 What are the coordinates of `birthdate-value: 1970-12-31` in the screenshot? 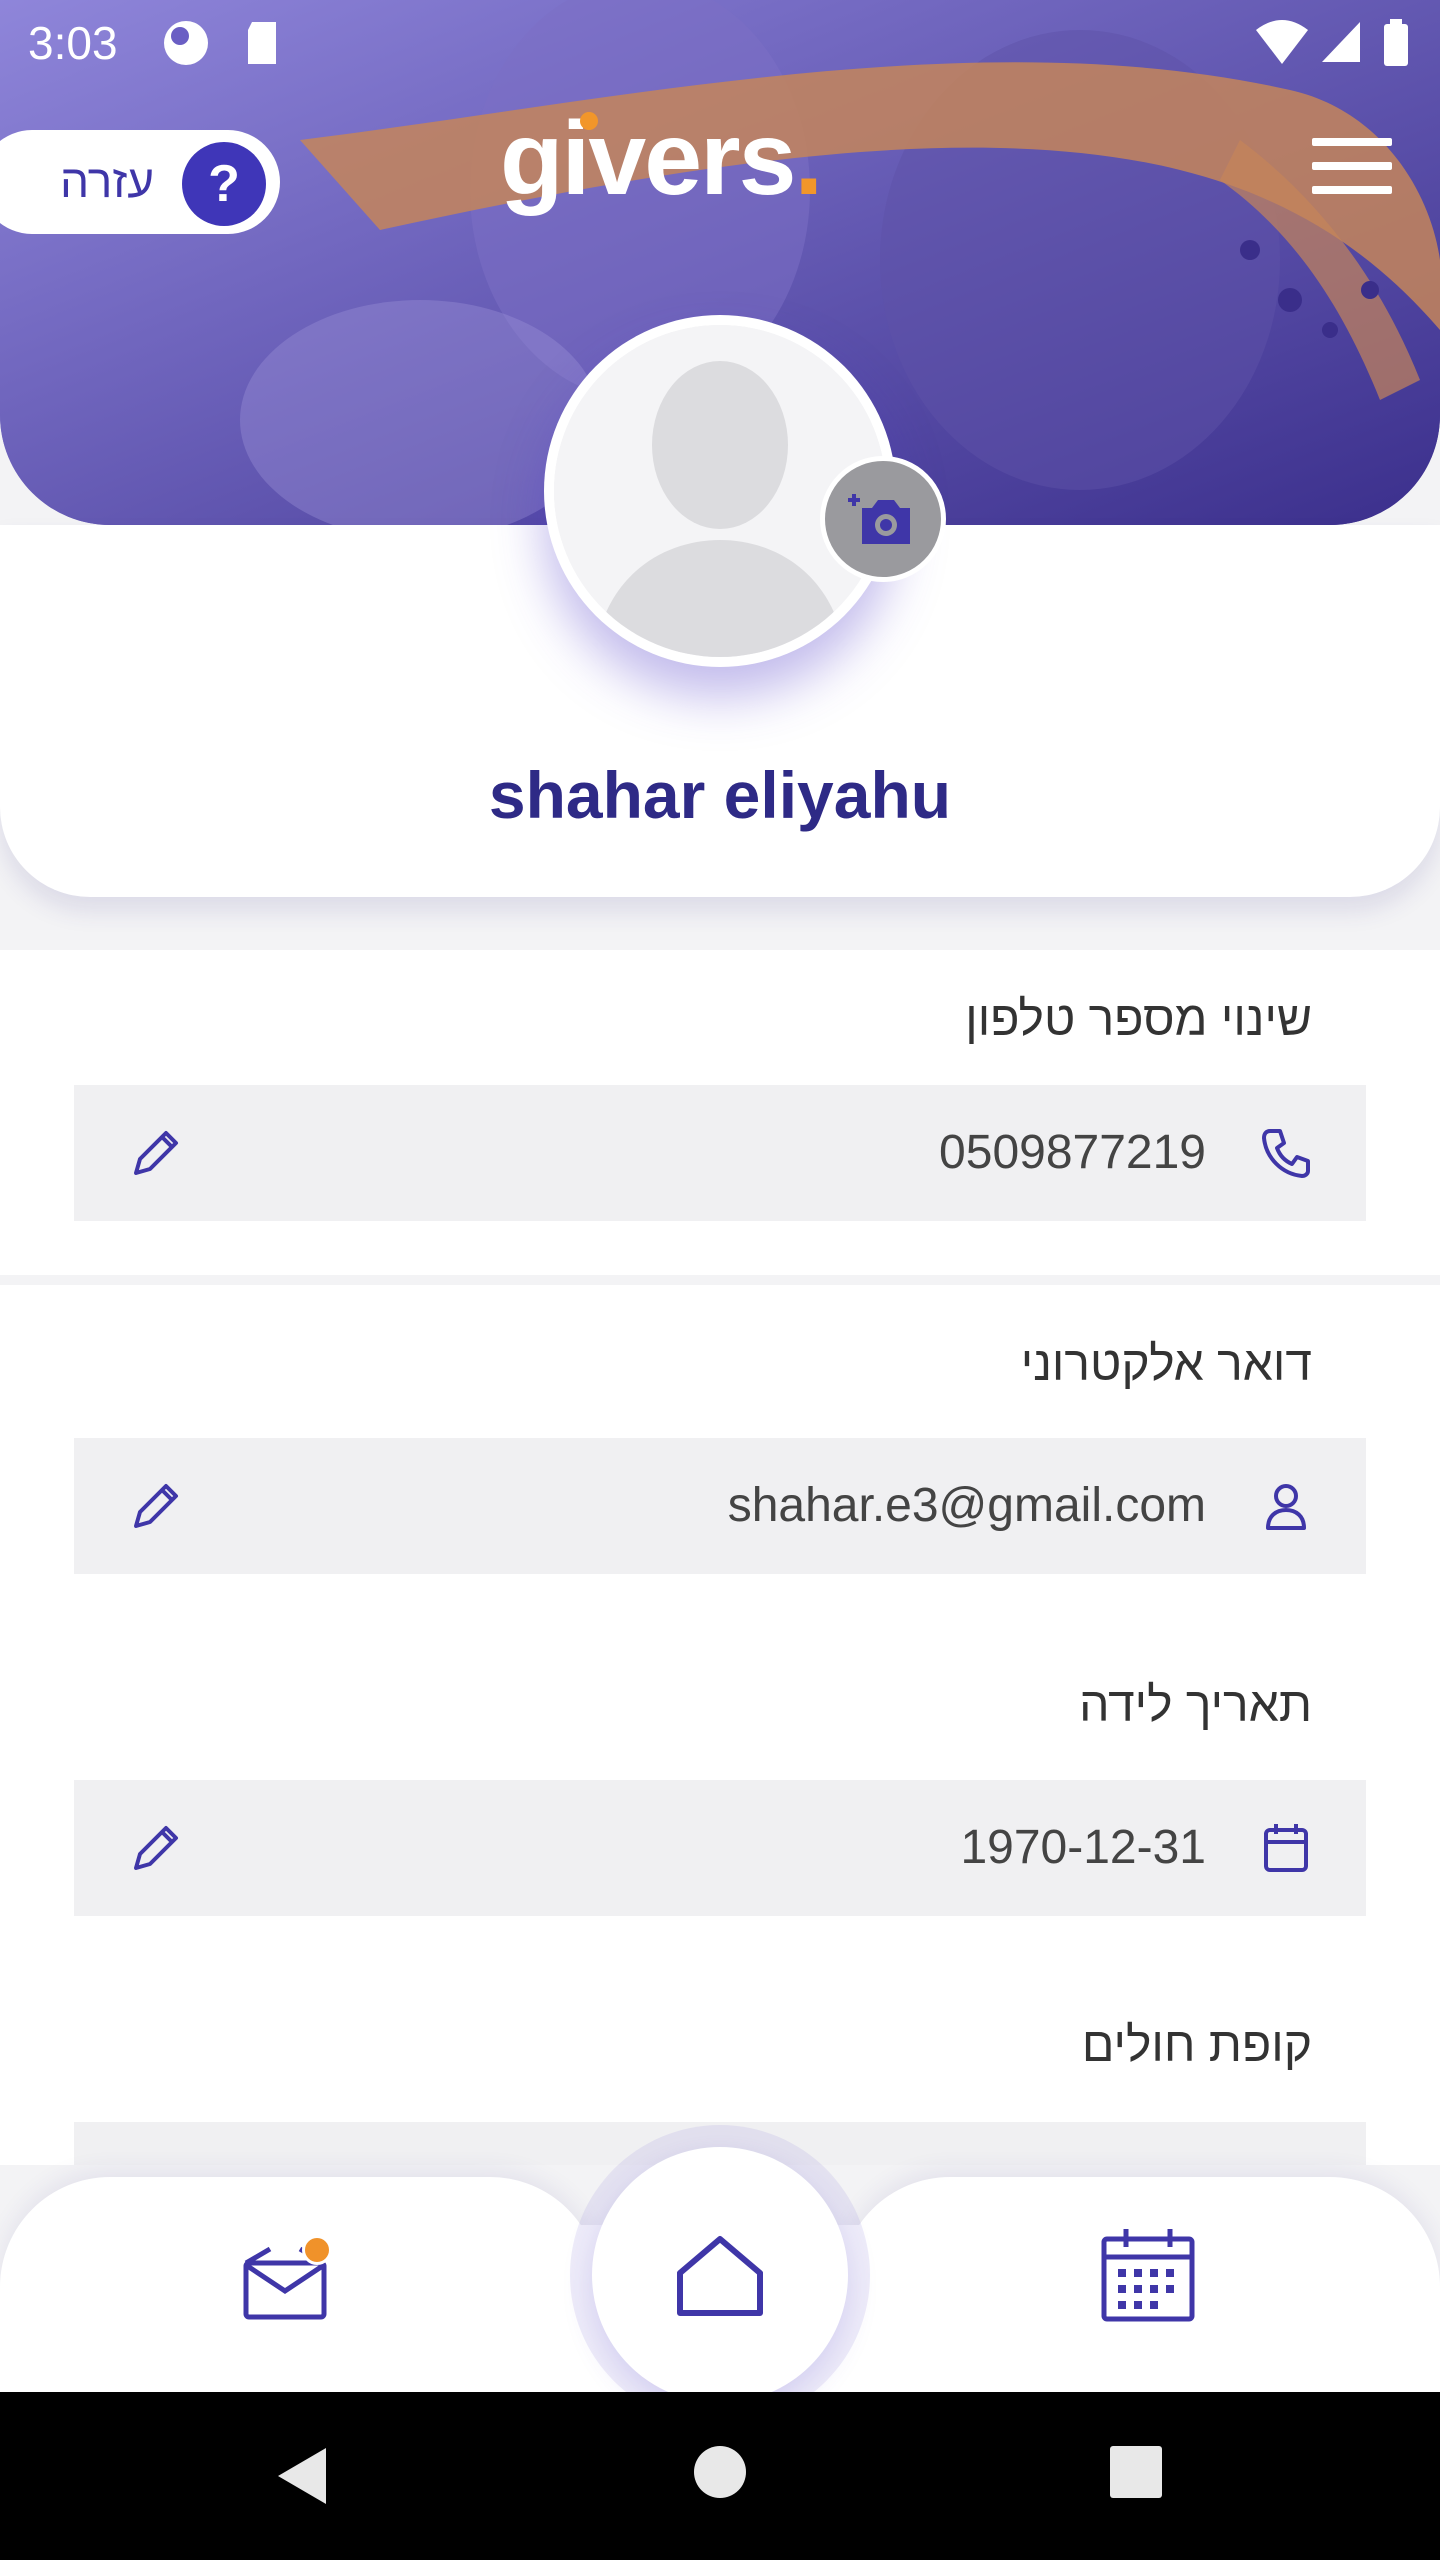 It's located at (1083, 1847).